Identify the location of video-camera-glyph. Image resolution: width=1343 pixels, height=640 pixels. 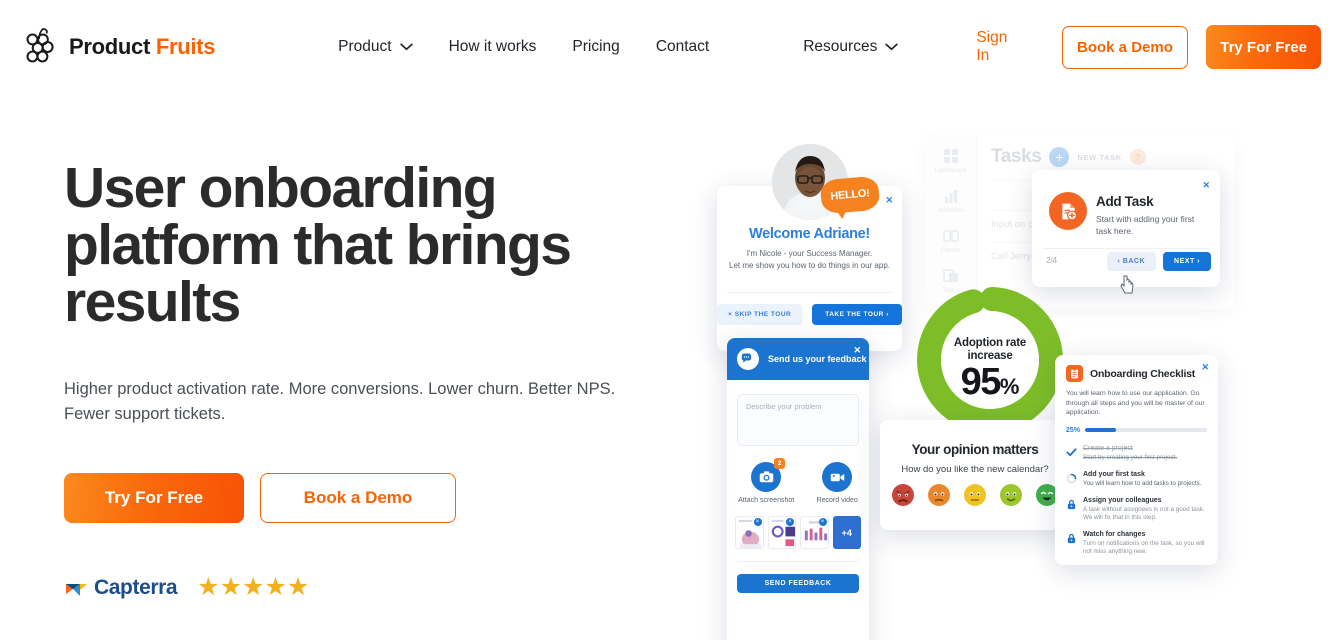
(837, 477).